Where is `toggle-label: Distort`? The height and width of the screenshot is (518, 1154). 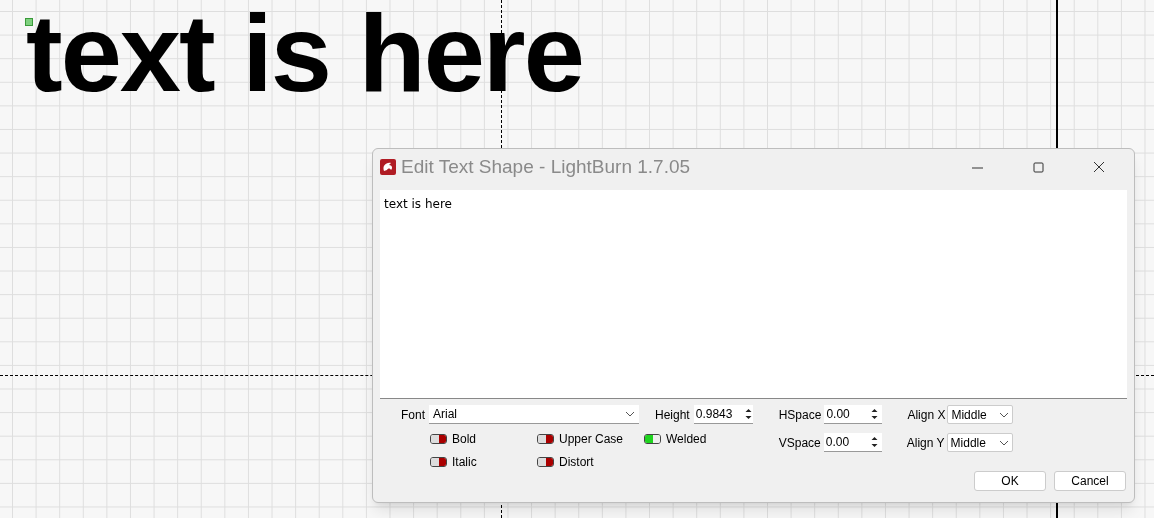 toggle-label: Distort is located at coordinates (576, 462).